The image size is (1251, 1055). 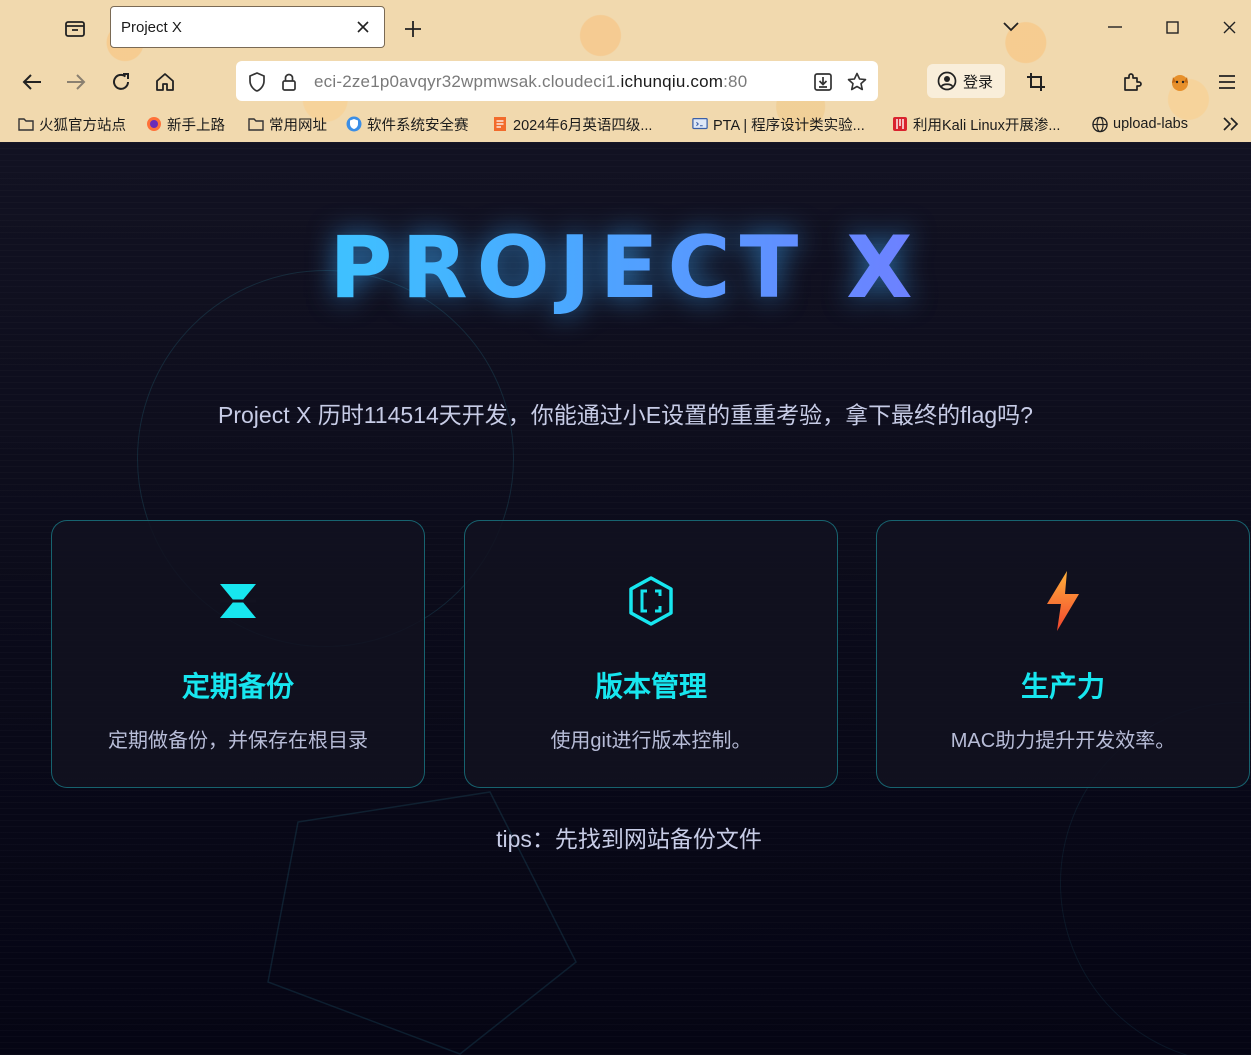 What do you see at coordinates (238, 654) in the screenshot?
I see `feature-card-backup: 定期备份 定期做备份，并保存在根目录` at bounding box center [238, 654].